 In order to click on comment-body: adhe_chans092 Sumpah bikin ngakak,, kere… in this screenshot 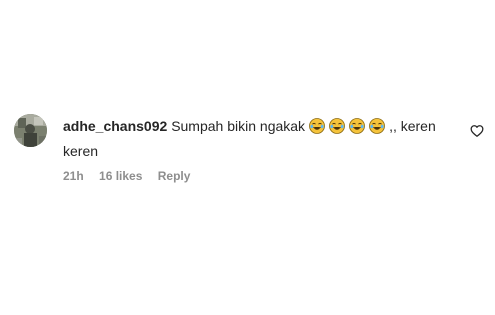, I will do `click(258, 138)`.